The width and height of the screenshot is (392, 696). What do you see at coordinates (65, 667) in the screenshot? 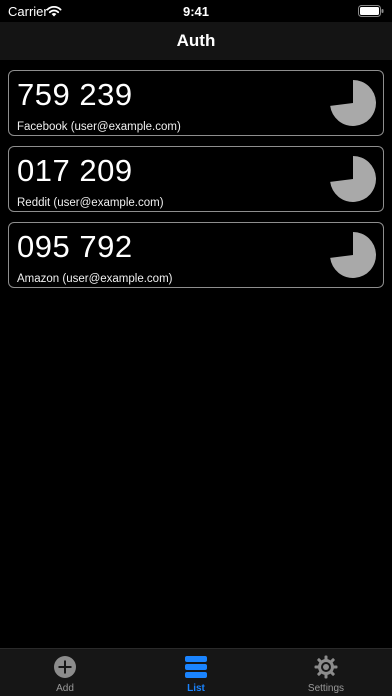
I see `add-circle-icon` at bounding box center [65, 667].